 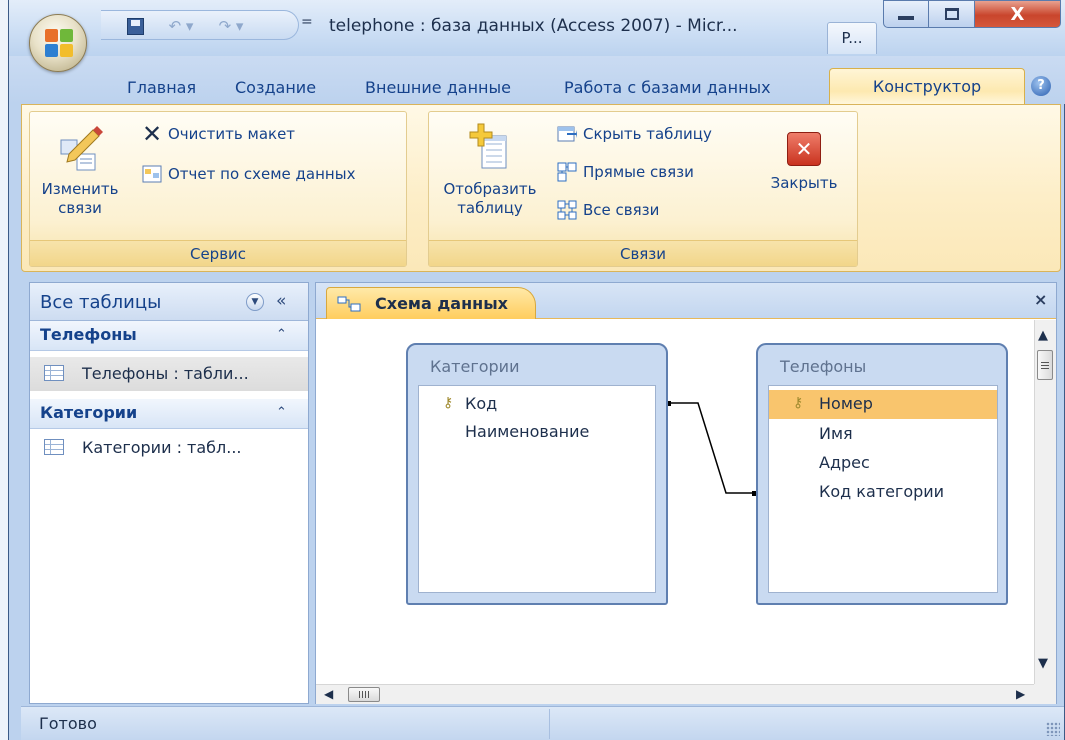 I want to click on show-table-label-2: таблицу, so click(x=490, y=208).